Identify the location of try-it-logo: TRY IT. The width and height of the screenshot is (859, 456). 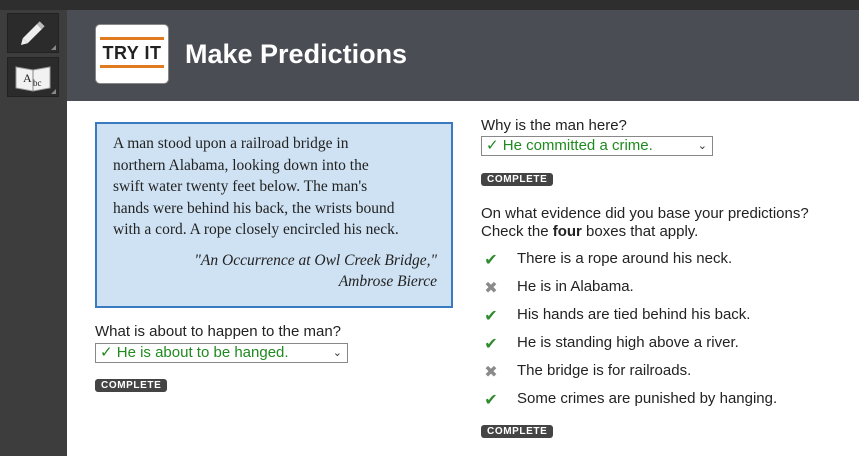
(132, 54).